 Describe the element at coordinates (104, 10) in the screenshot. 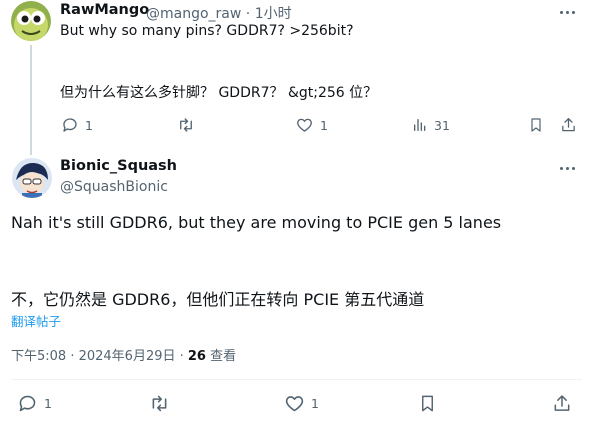

I see `author-name: RawMango` at that location.